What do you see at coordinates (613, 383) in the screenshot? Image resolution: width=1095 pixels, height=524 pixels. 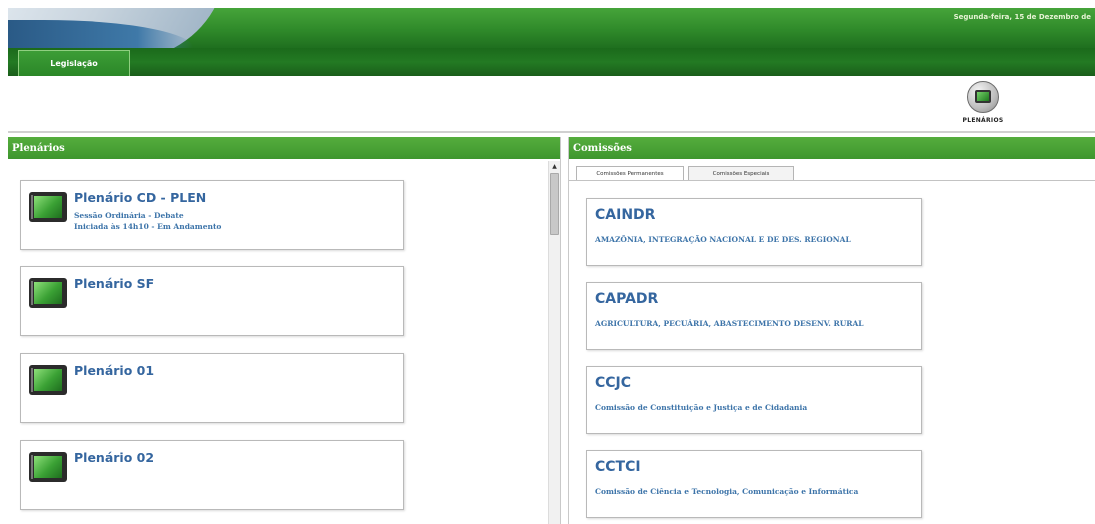 I see `comissao-code: CCJC` at bounding box center [613, 383].